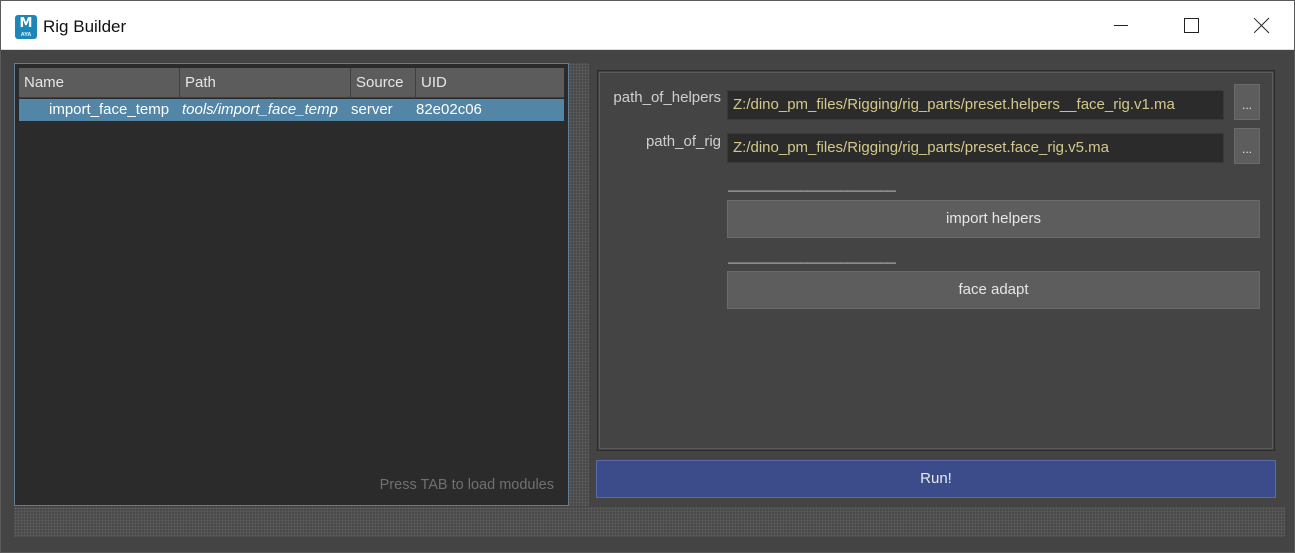 The height and width of the screenshot is (553, 1295). Describe the element at coordinates (466, 485) in the screenshot. I see `load-modules-hint: Press TAB to load modules` at that location.